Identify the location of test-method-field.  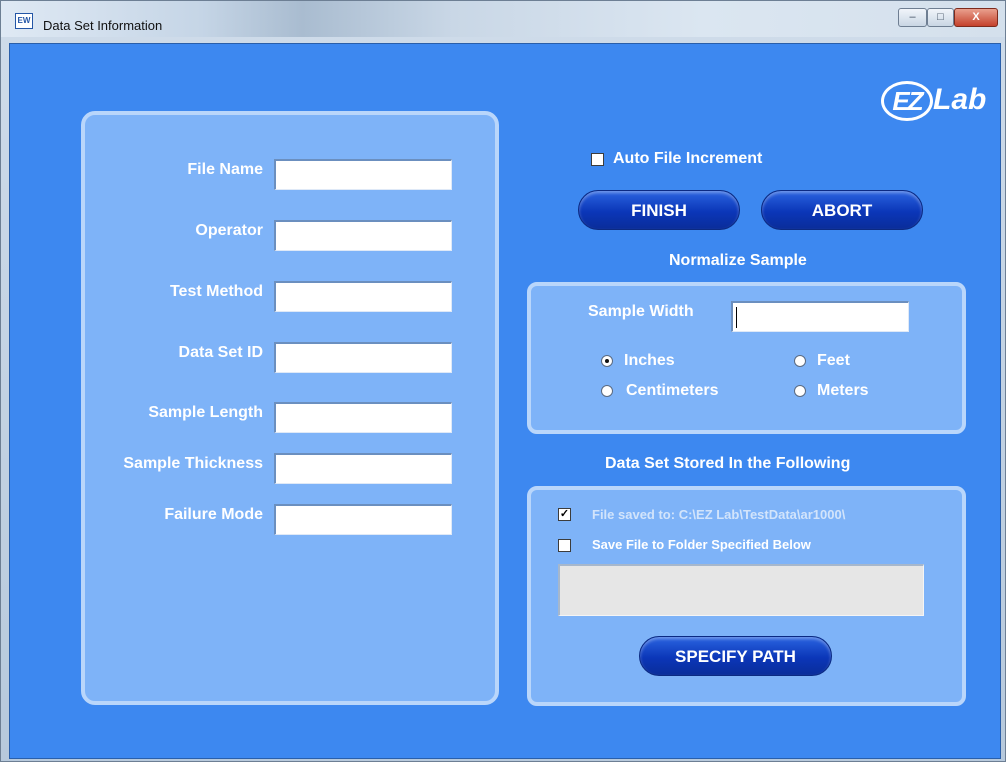
(363, 296).